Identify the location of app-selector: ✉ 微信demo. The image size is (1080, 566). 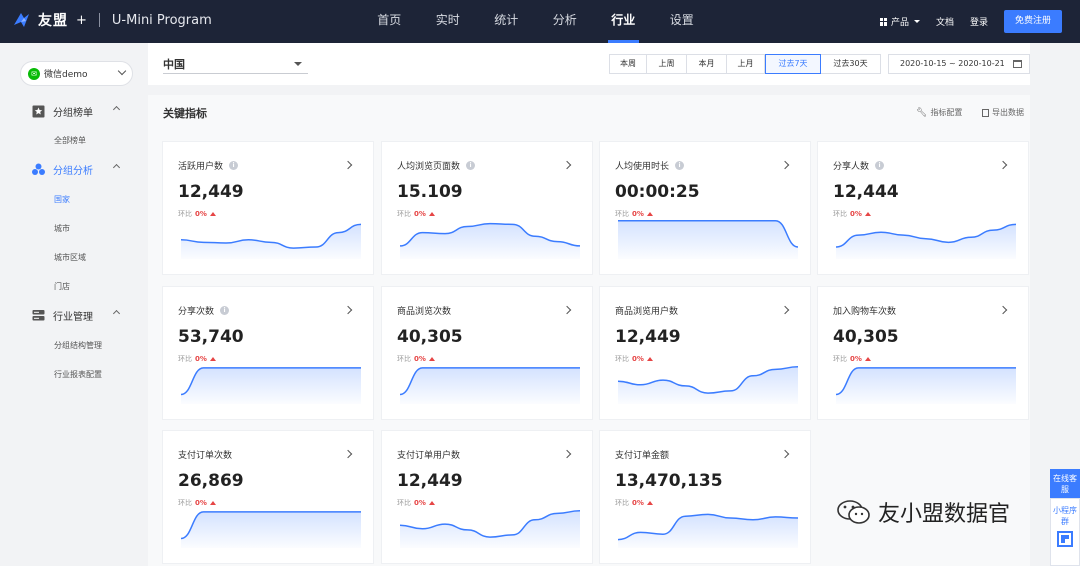
(76, 73).